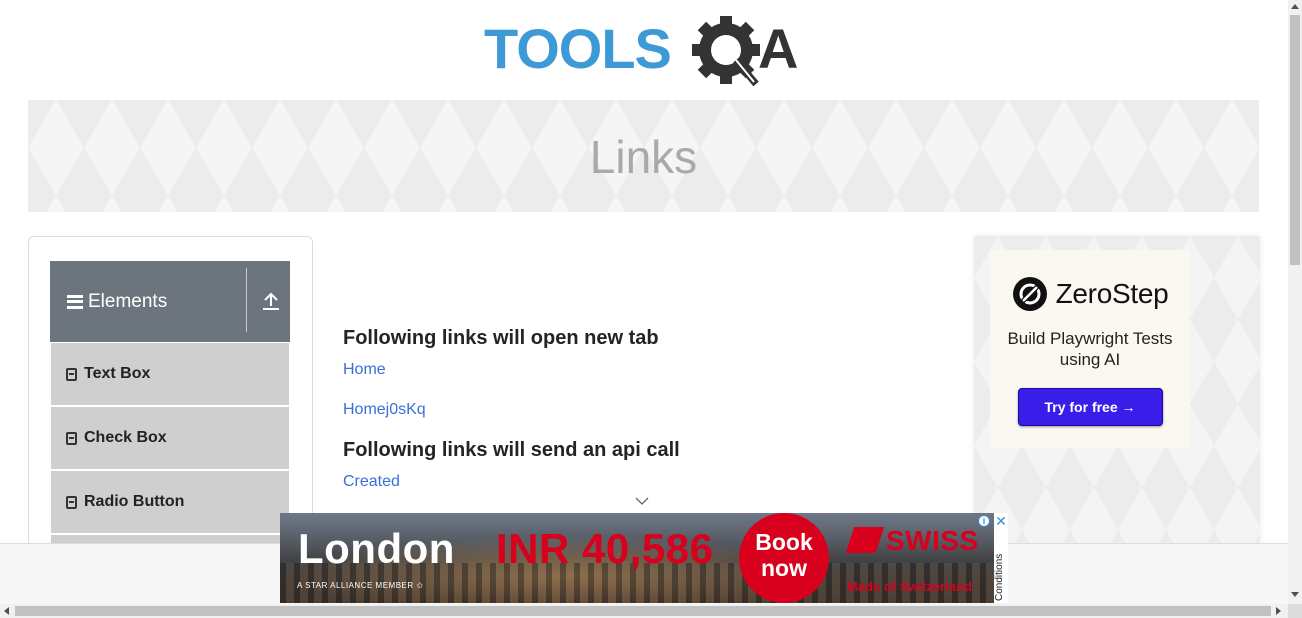 The width and height of the screenshot is (1302, 618). Describe the element at coordinates (1295, 302) in the screenshot. I see `vertical-scrollbar` at that location.